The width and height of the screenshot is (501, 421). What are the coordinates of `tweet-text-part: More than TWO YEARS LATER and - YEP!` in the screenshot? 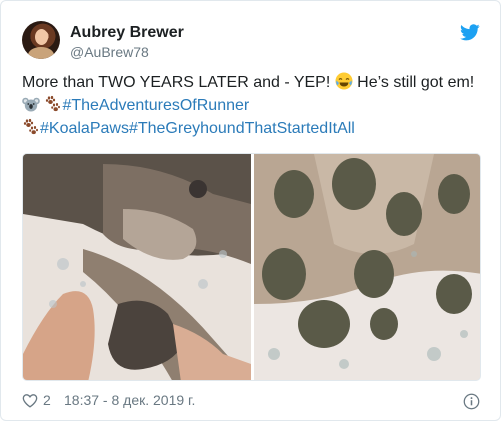 It's located at (178, 82).